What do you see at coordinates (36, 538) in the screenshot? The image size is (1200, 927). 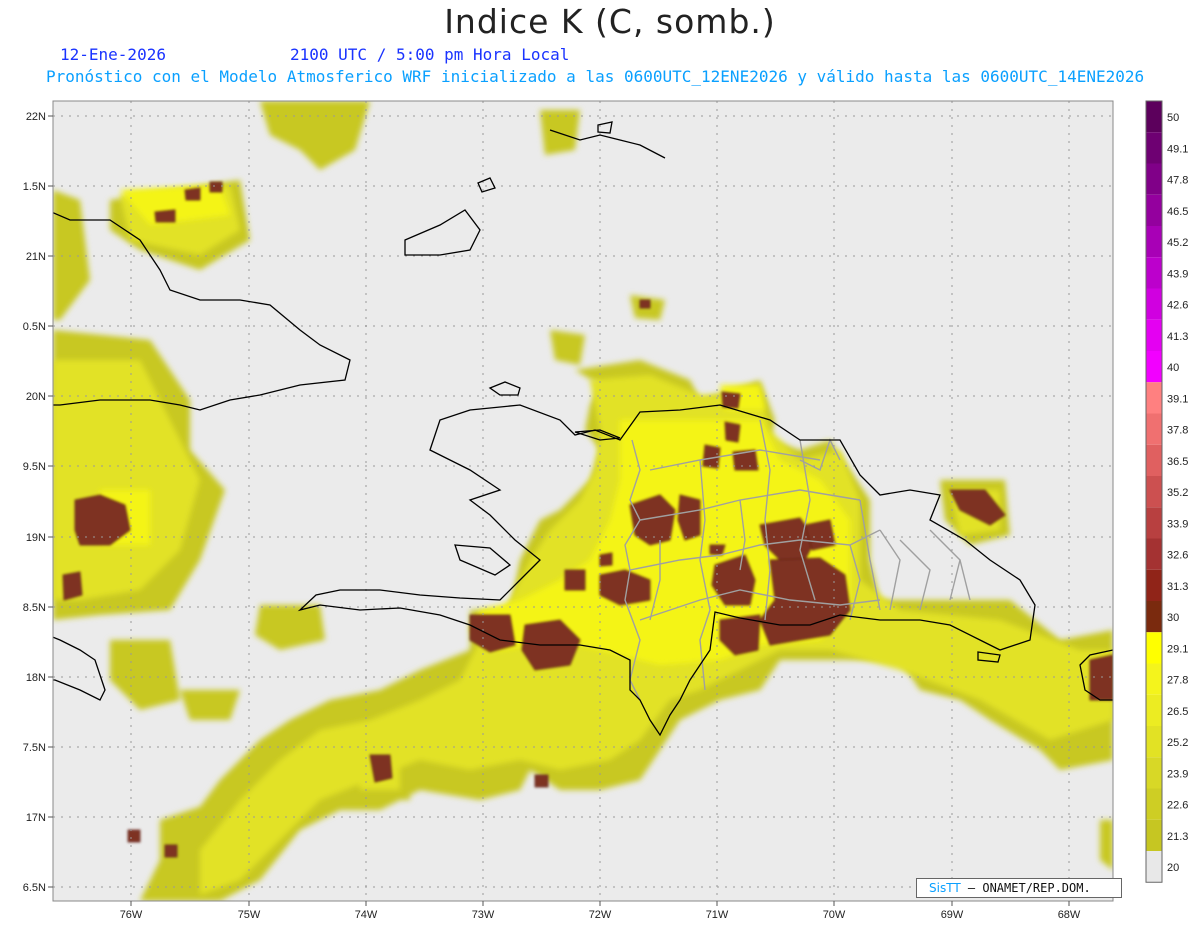 I see `lat-label: 19N` at bounding box center [36, 538].